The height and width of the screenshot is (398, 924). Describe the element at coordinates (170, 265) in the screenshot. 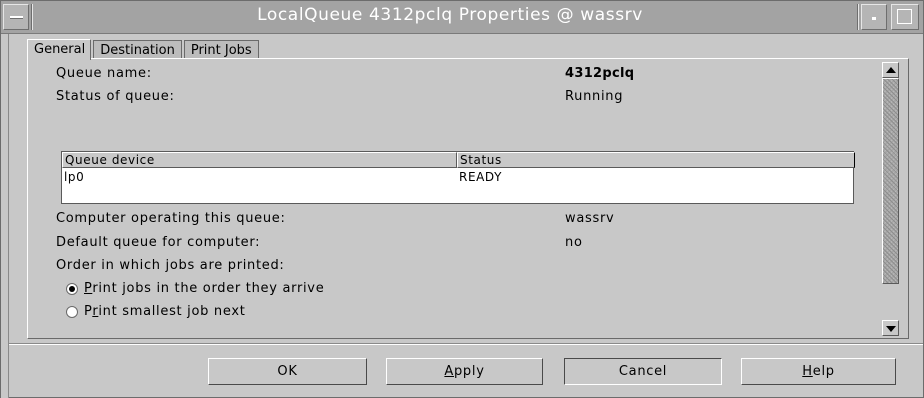

I see `print-order-label: Order in which jobs are printed:` at that location.